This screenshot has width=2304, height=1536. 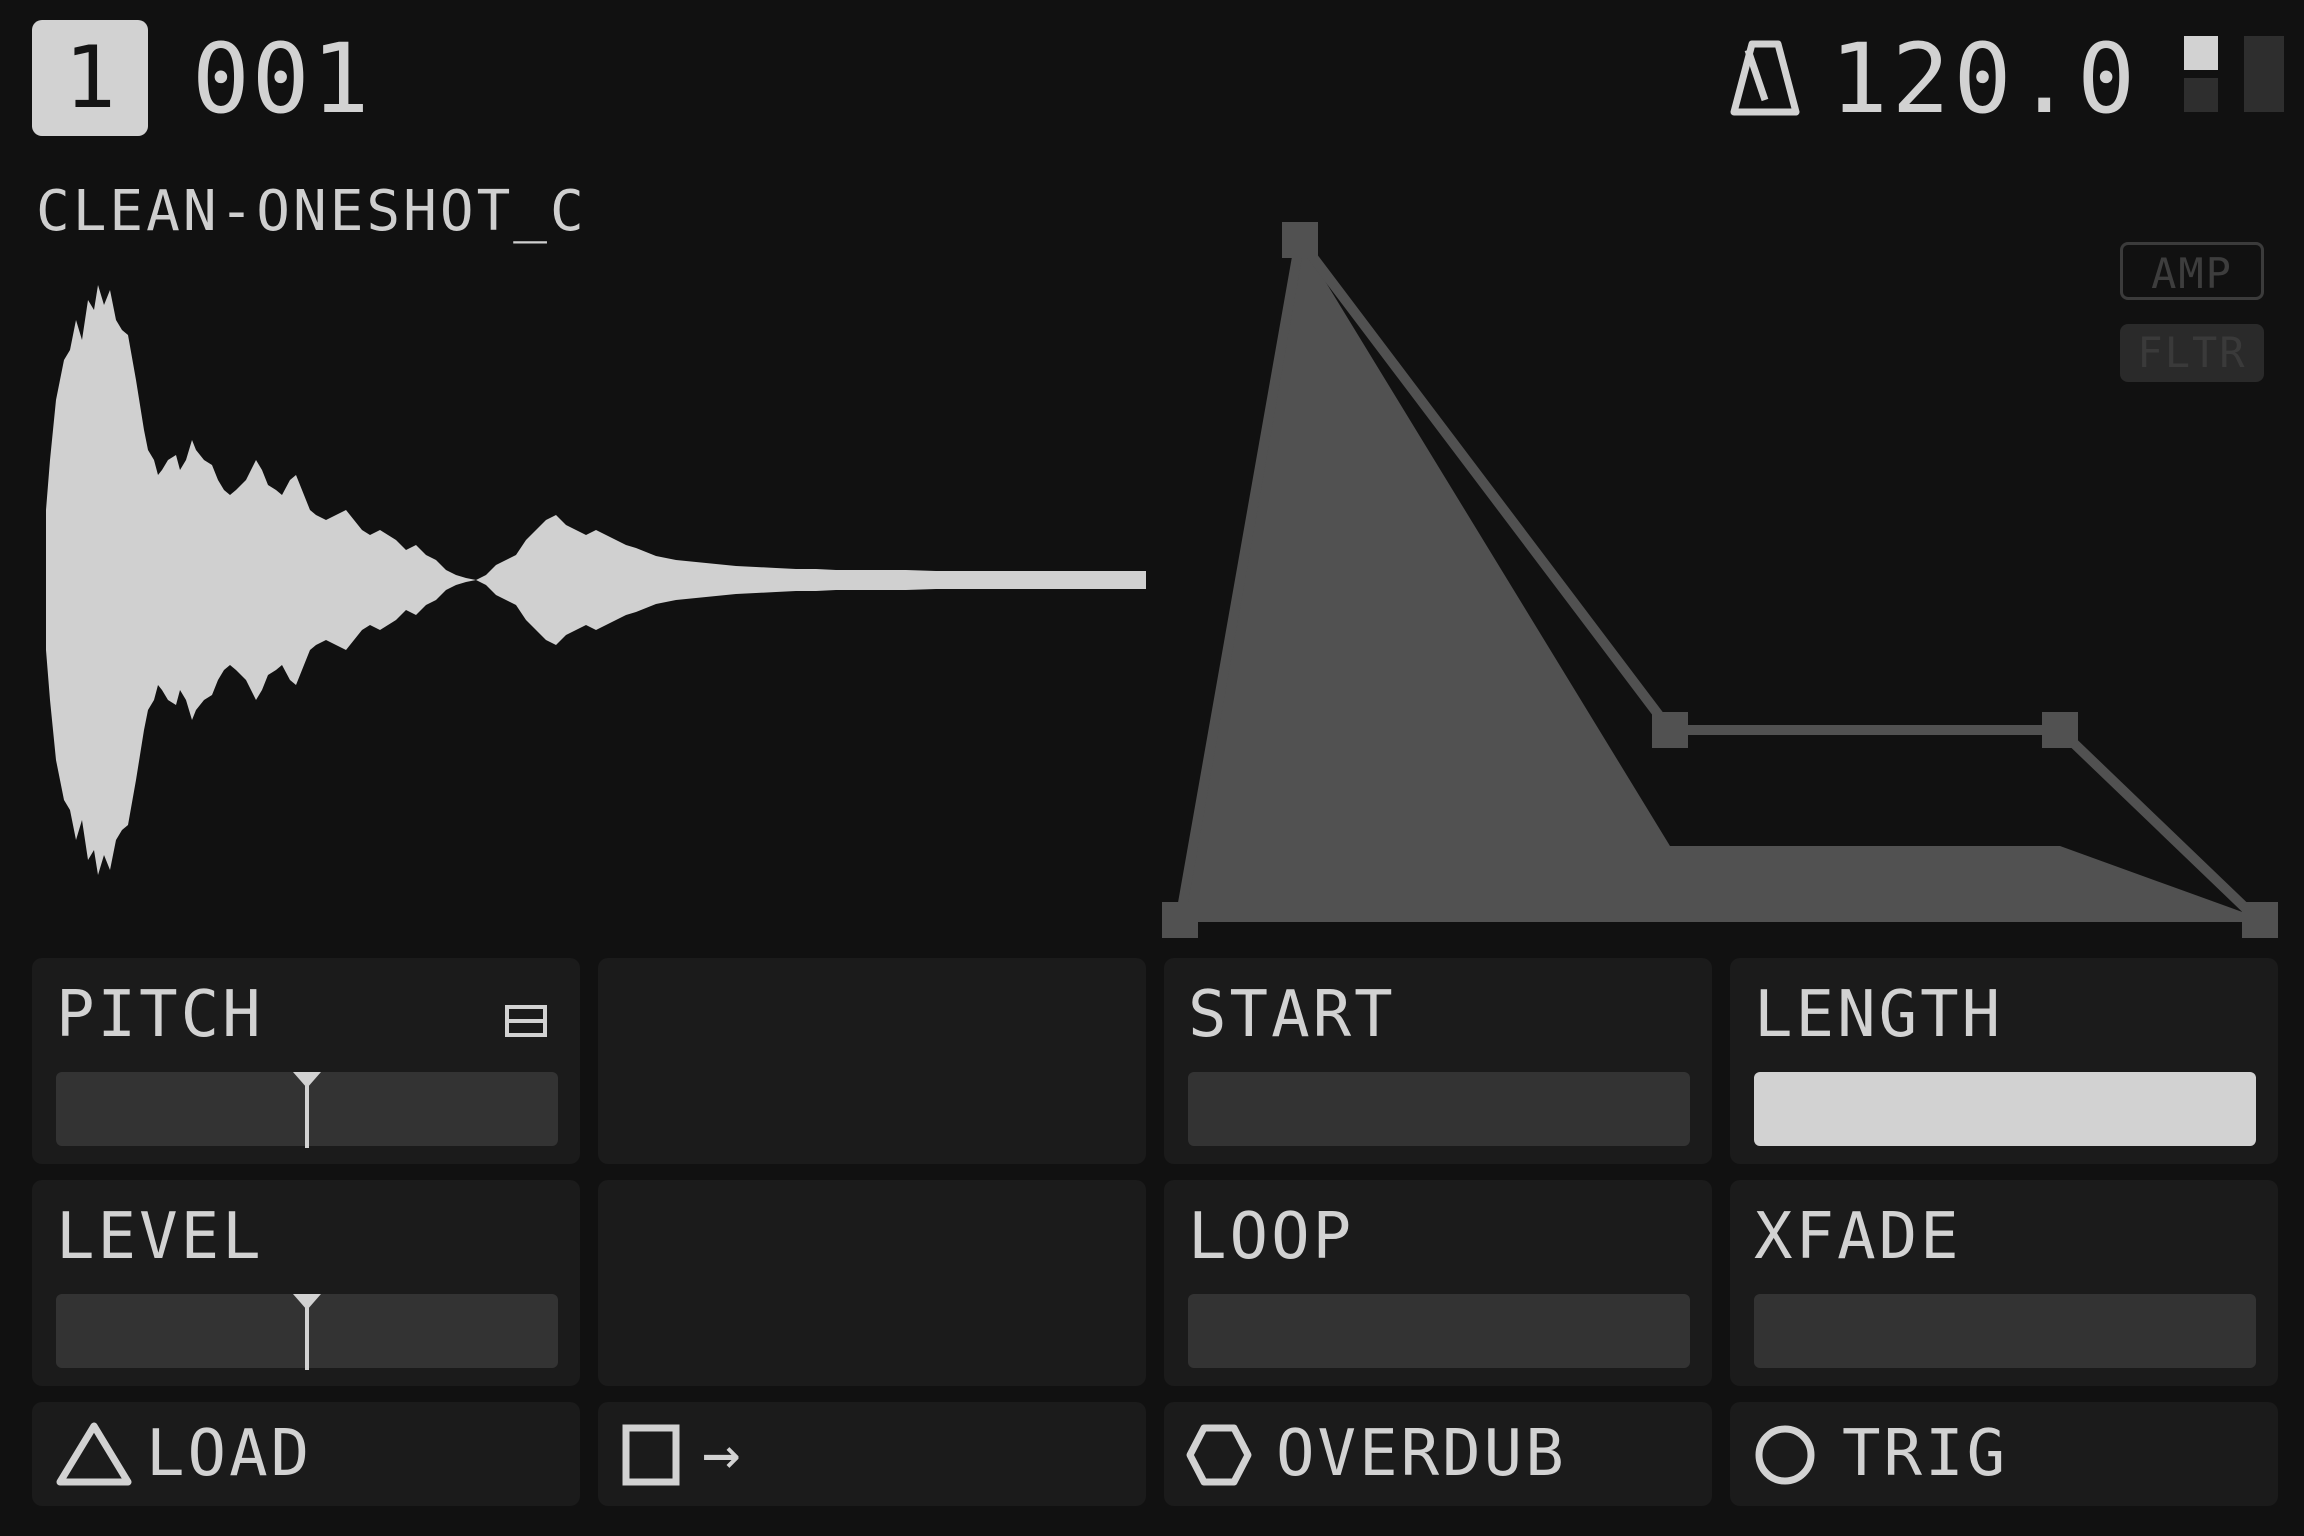 What do you see at coordinates (2005, 1331) in the screenshot?
I see `xfade-slider` at bounding box center [2005, 1331].